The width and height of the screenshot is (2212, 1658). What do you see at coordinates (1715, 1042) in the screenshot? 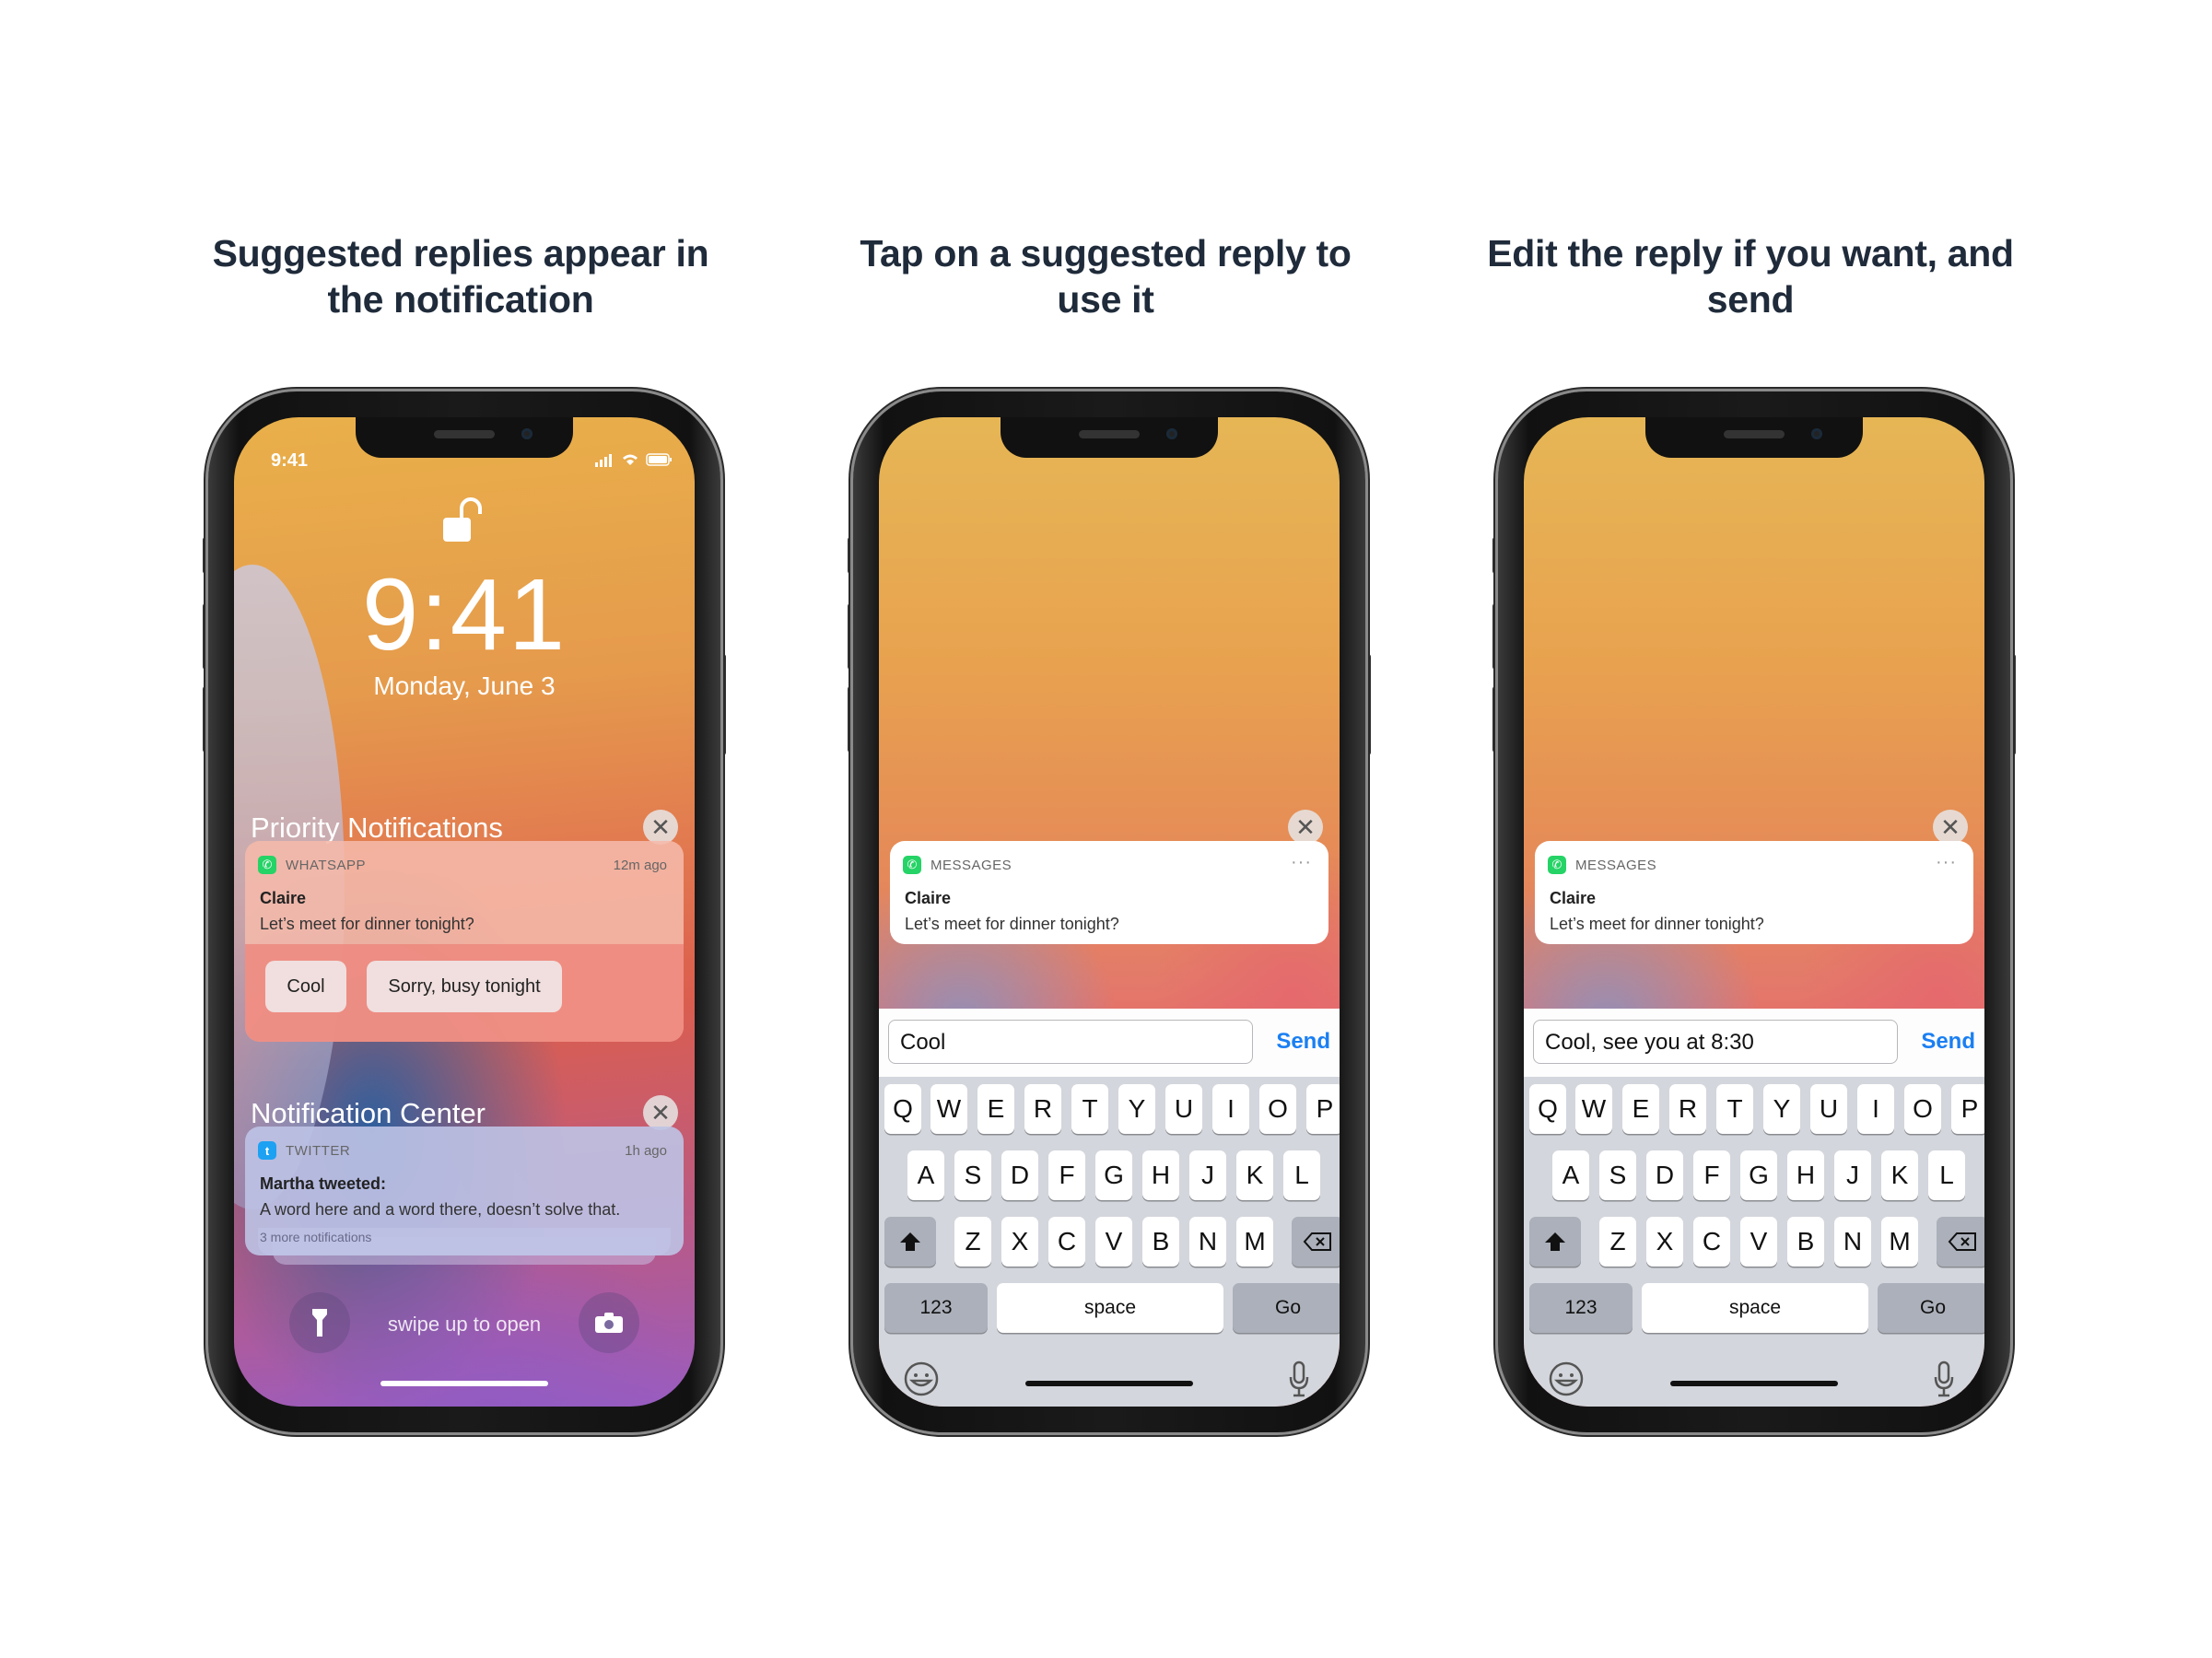
I see `reply-input: Cool, see you at 8:30` at bounding box center [1715, 1042].